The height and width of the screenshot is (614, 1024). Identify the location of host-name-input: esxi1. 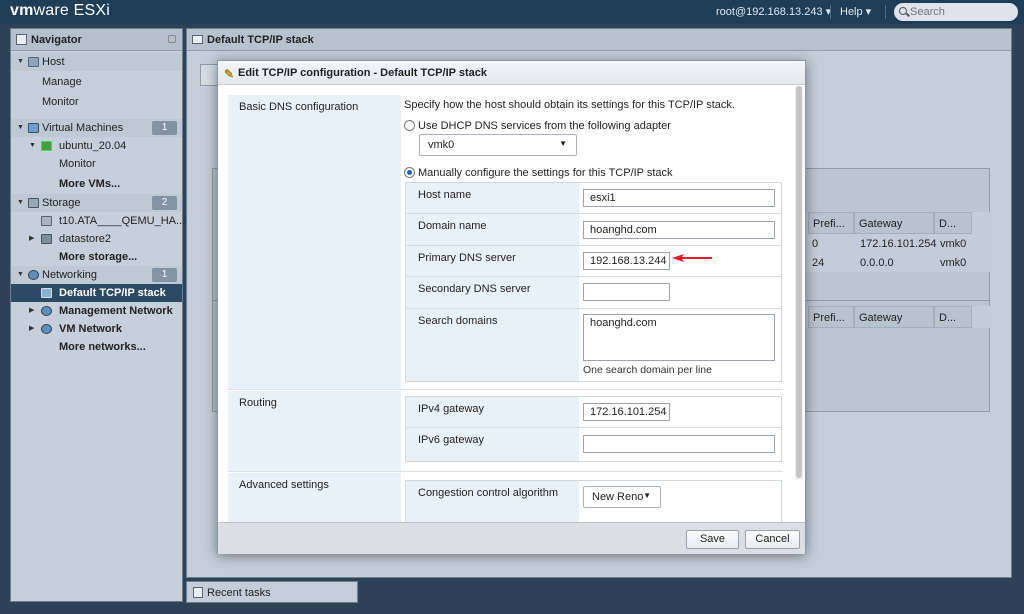
(679, 198).